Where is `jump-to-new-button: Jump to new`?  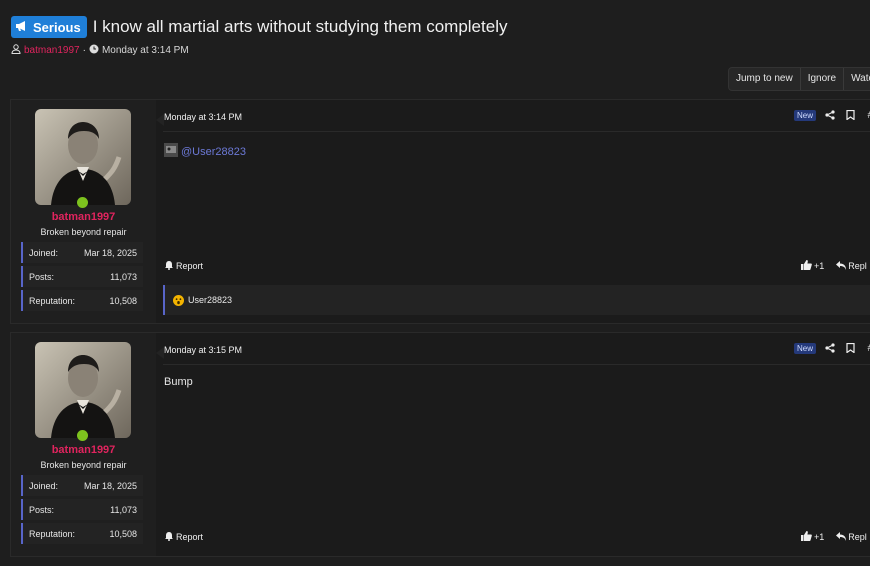 jump-to-new-button: Jump to new is located at coordinates (765, 79).